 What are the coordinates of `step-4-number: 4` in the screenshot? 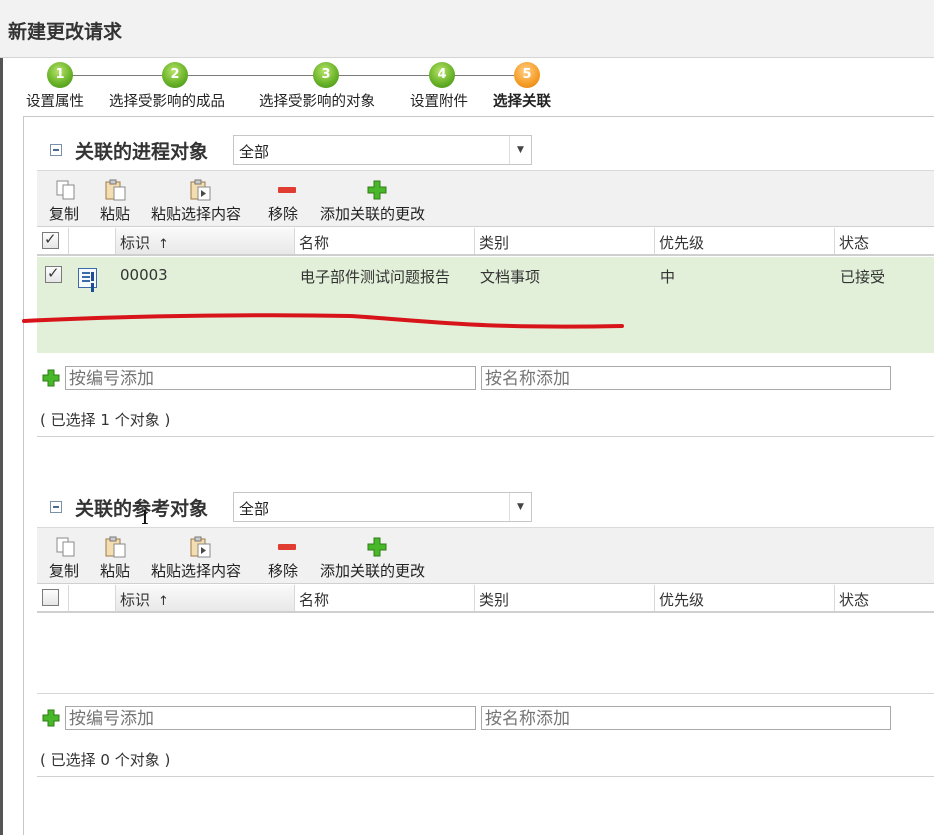 It's located at (442, 75).